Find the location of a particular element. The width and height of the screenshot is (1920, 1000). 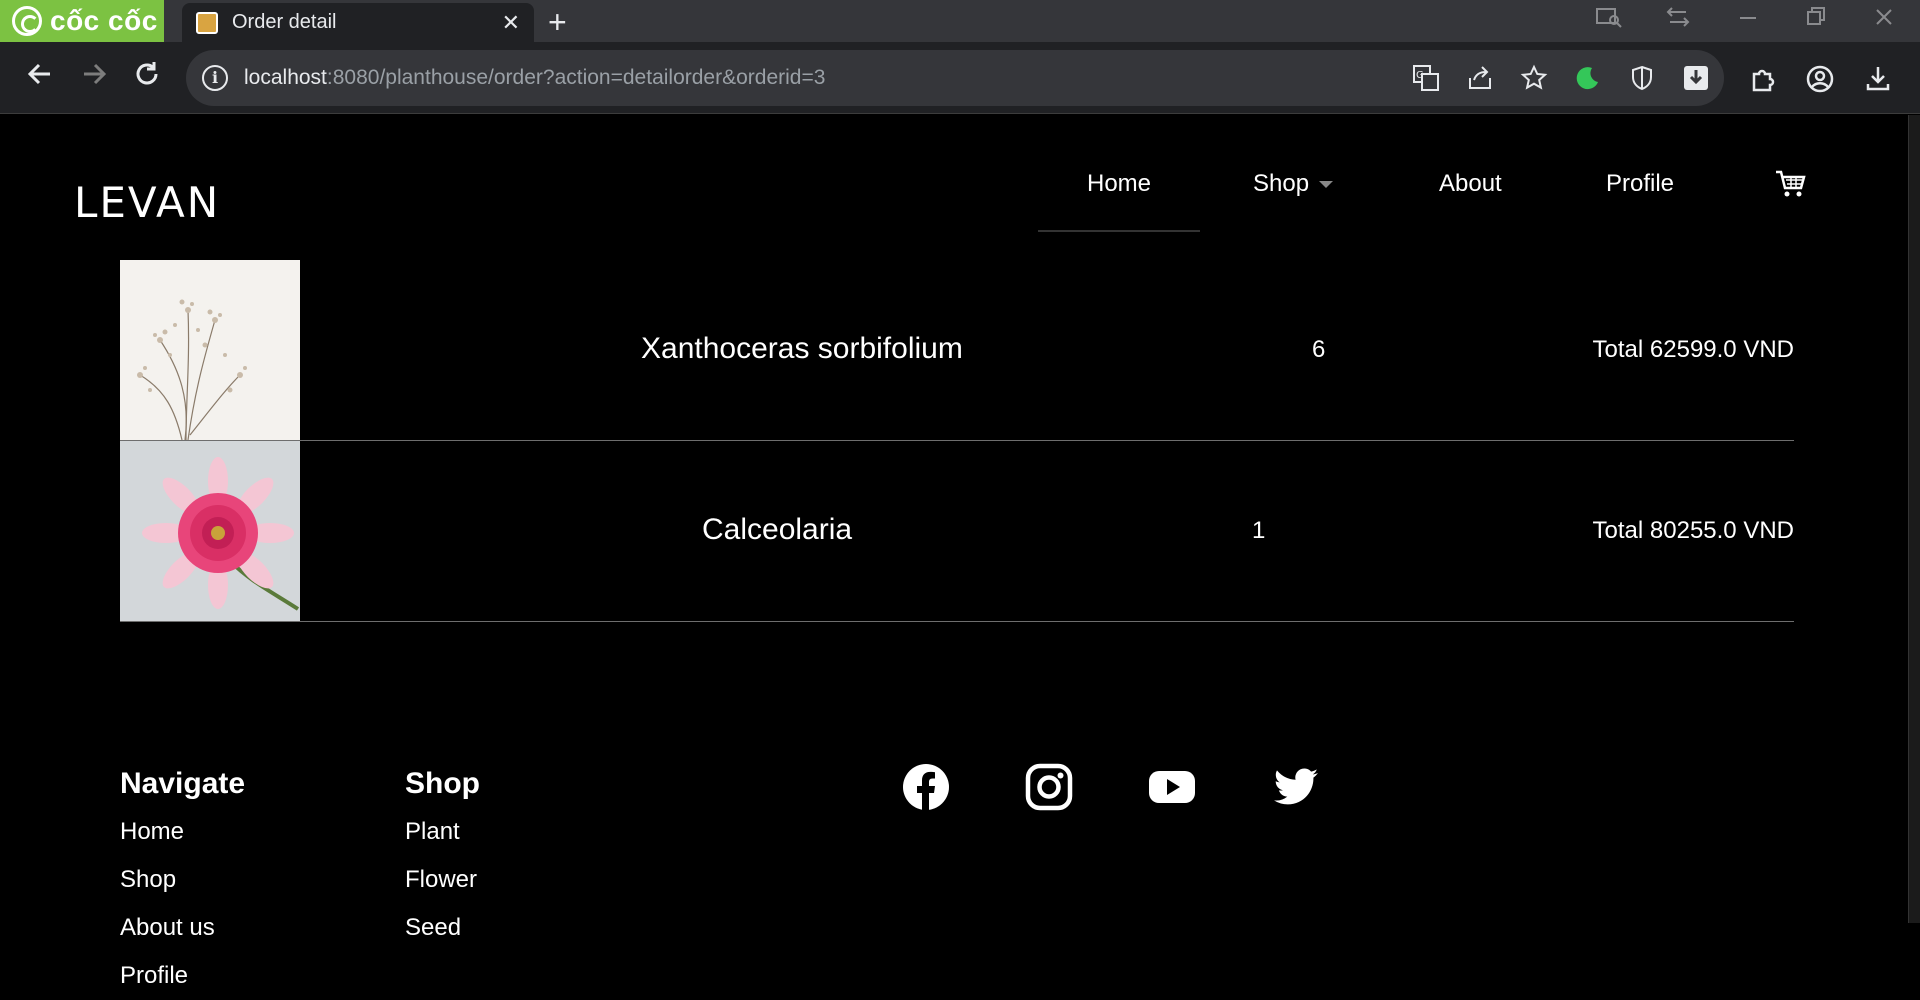

profile-icon is located at coordinates (1820, 81).